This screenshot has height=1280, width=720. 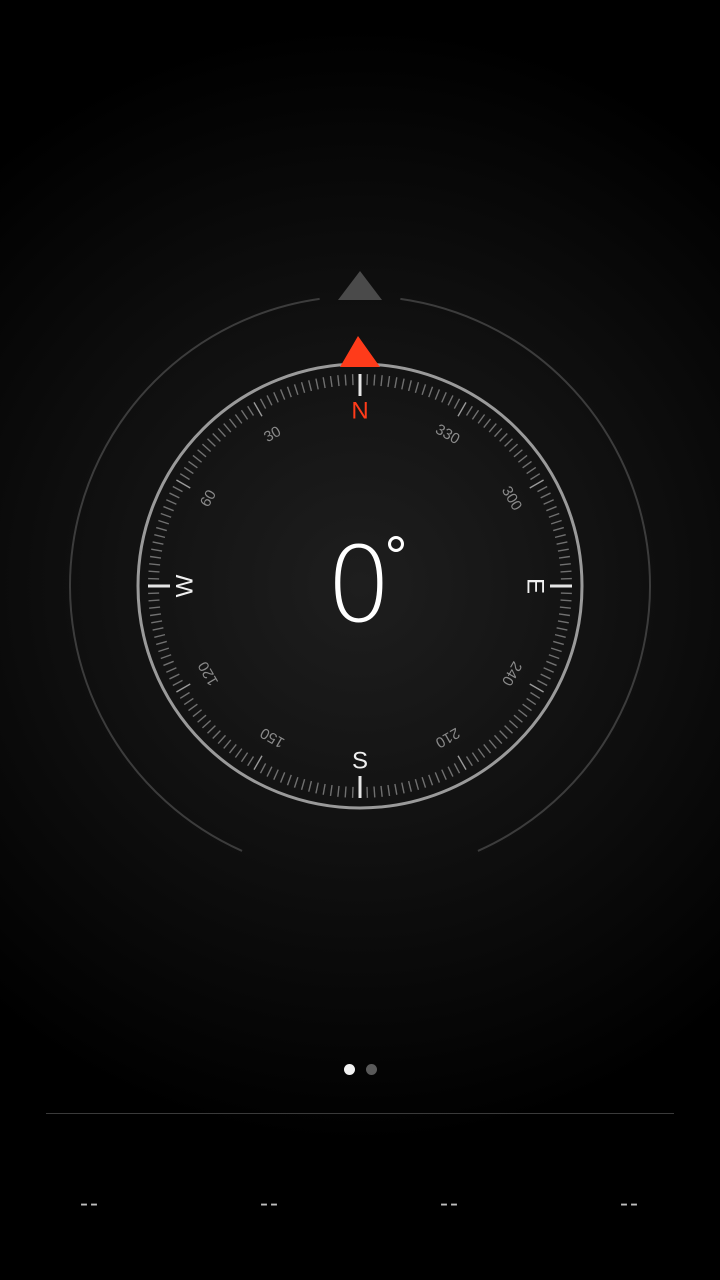 What do you see at coordinates (360, 351) in the screenshot?
I see `north-marker-icon` at bounding box center [360, 351].